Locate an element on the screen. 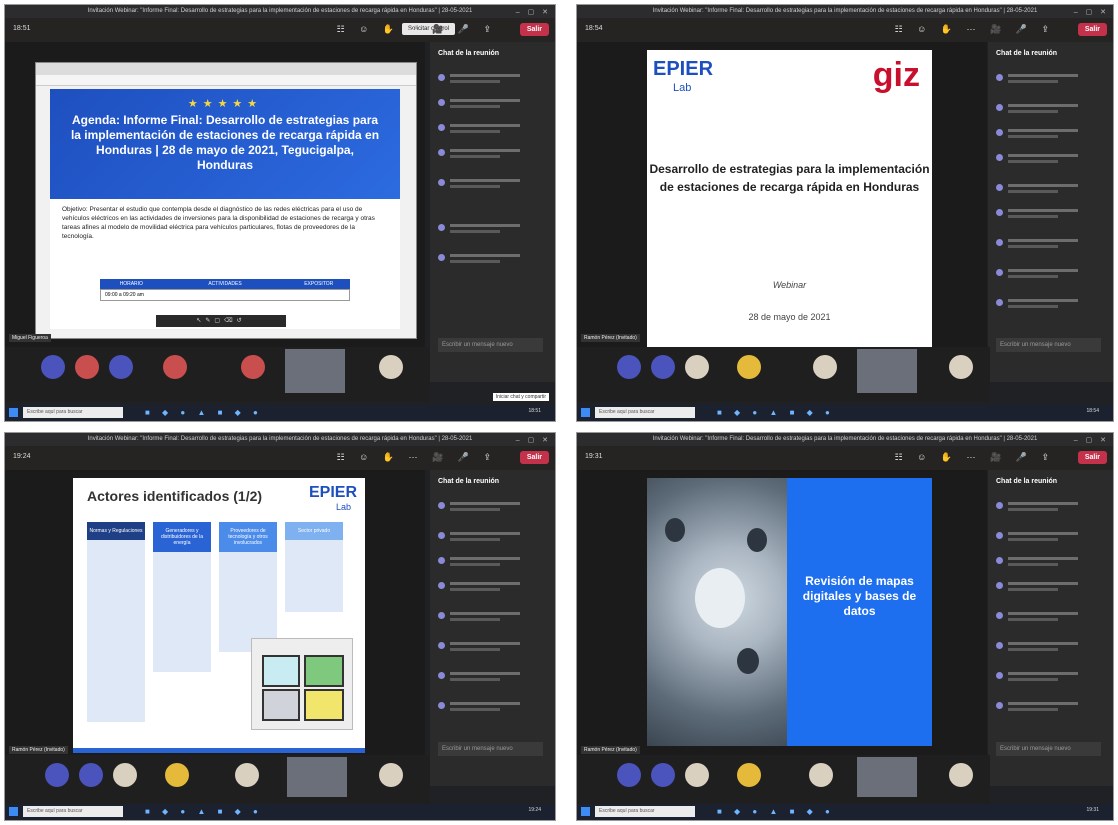  slide-subtitle: Webinar is located at coordinates (789, 285).